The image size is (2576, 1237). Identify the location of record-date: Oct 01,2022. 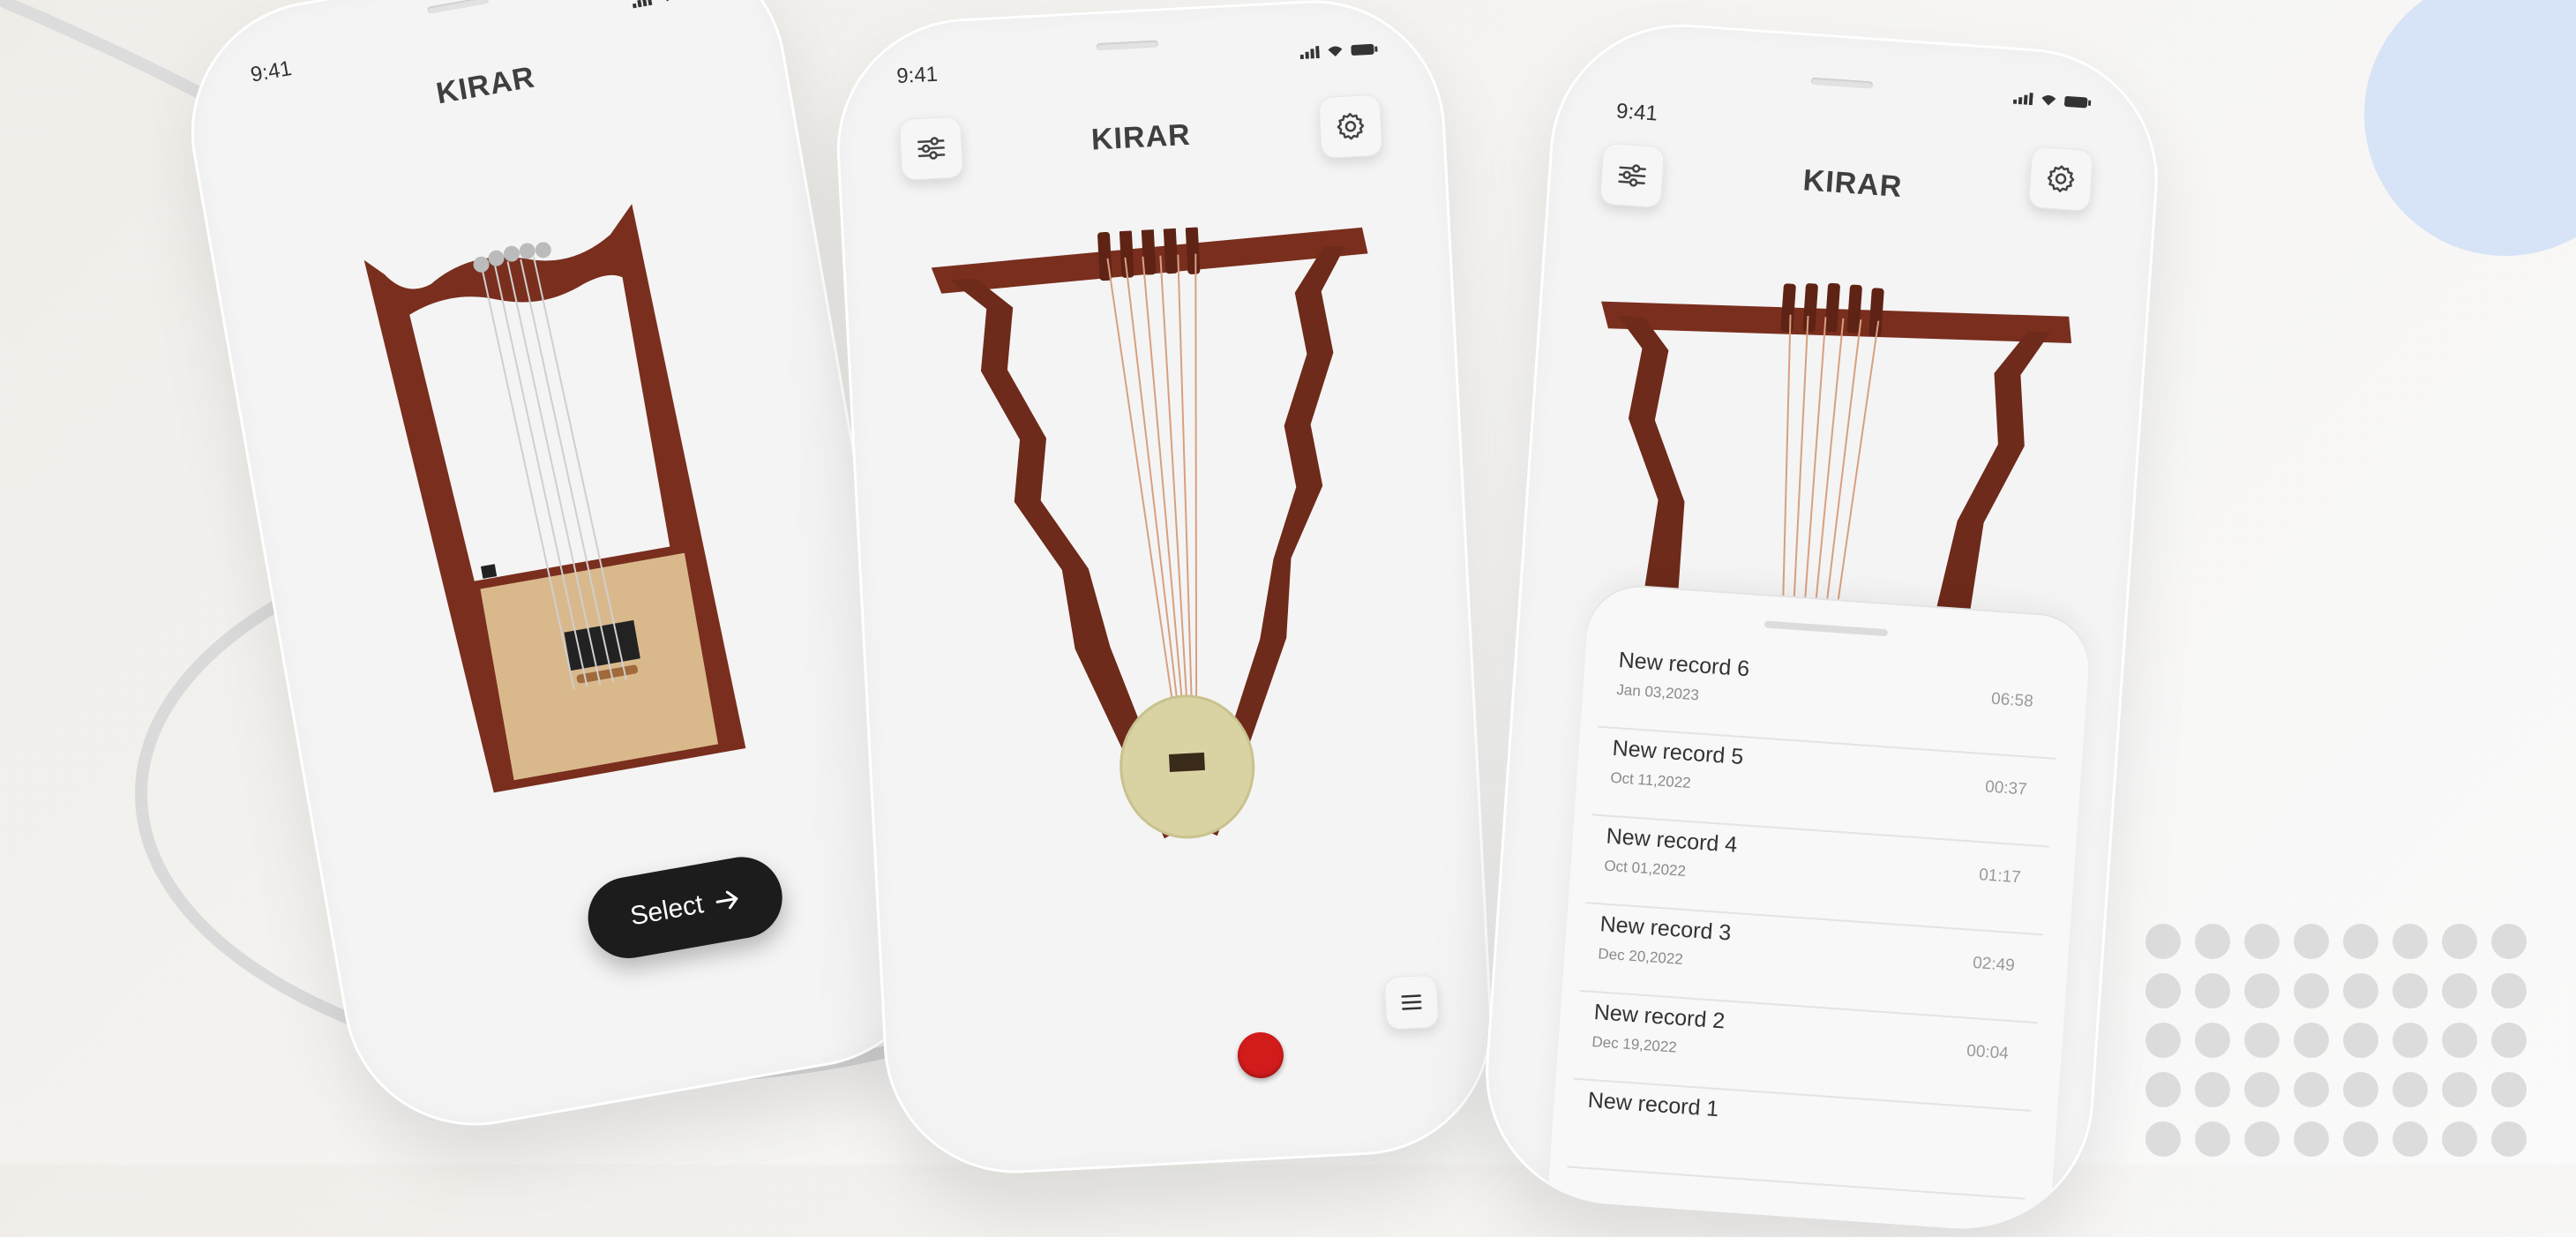
(1645, 868).